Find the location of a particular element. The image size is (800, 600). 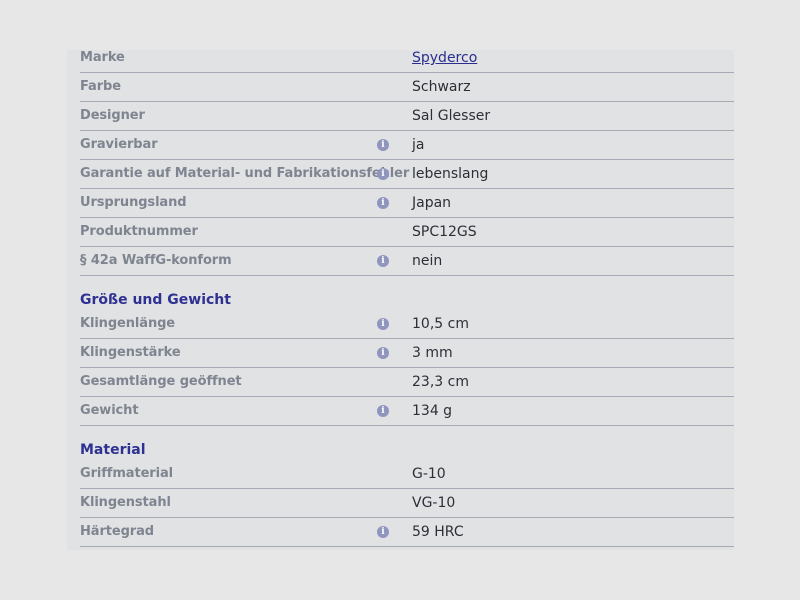

brand-link: Spyderco is located at coordinates (444, 58).